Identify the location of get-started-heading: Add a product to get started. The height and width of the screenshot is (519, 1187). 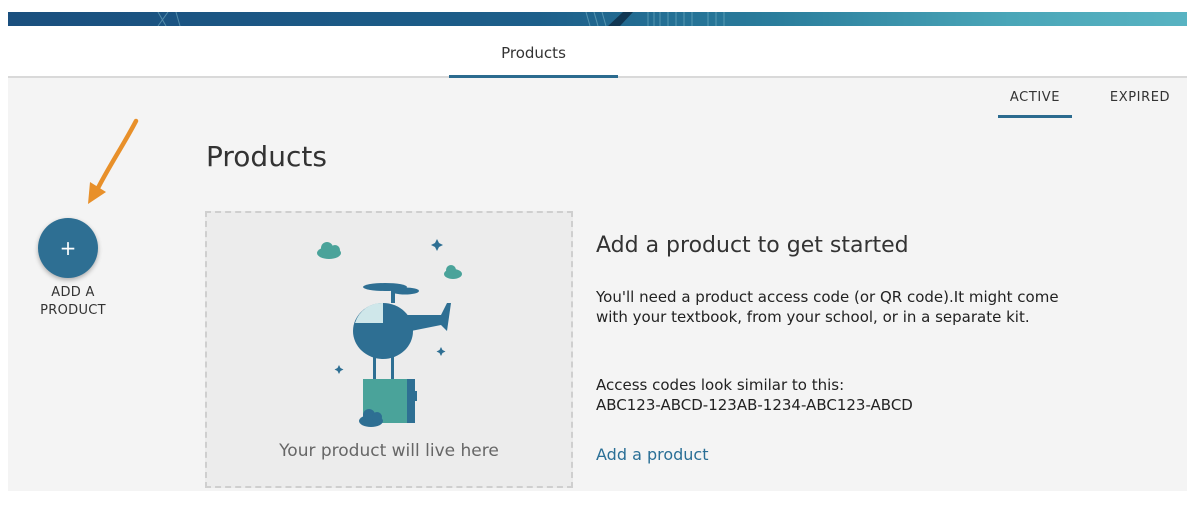
(752, 245).